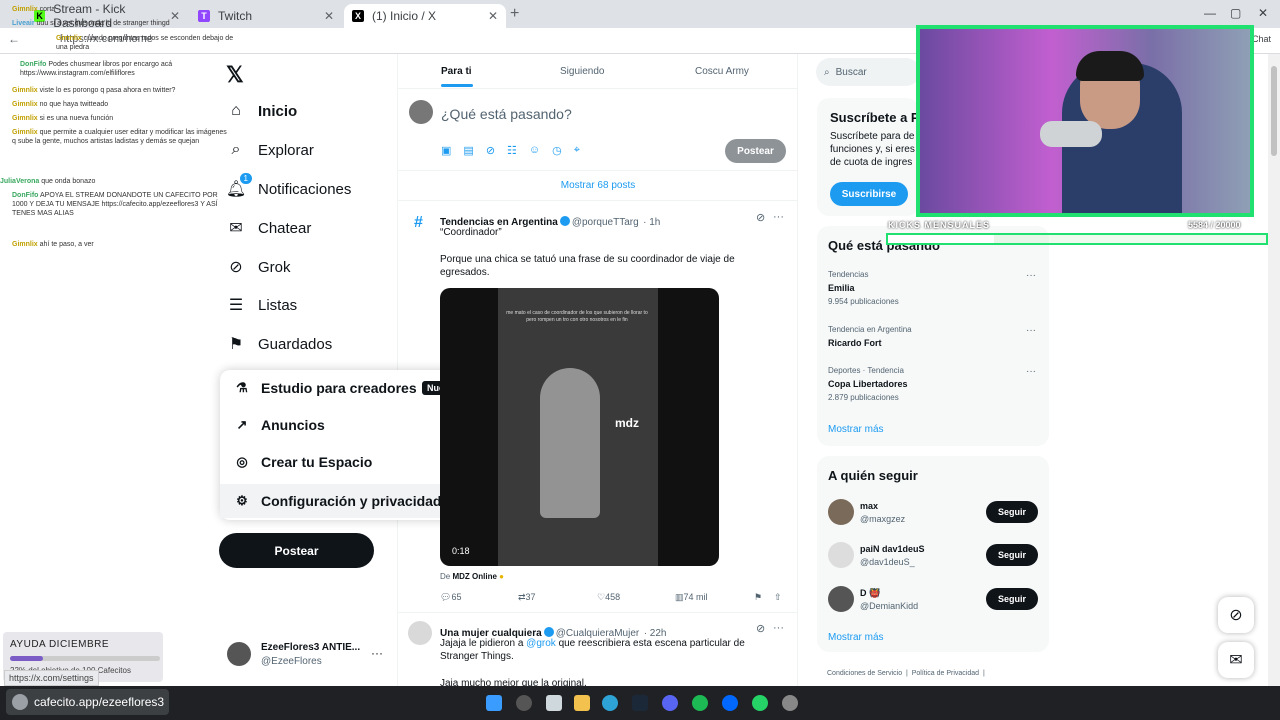  Describe the element at coordinates (63, 118) in the screenshot. I see `chat-message: Gimnlix si es una nueva función` at that location.